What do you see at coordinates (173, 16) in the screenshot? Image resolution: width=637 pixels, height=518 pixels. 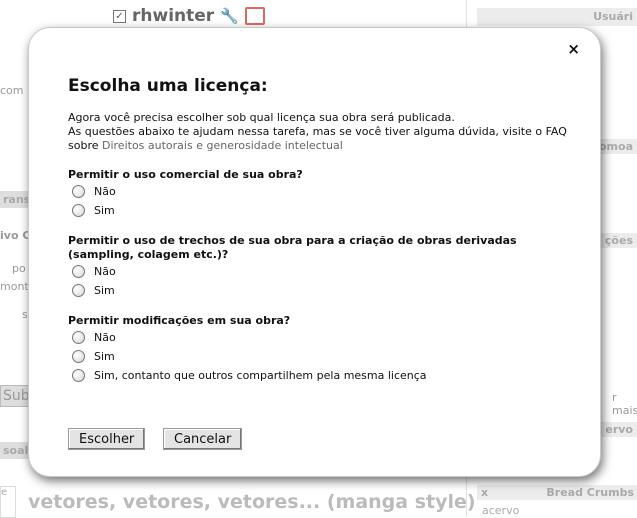 I see `username: rhwinter` at bounding box center [173, 16].